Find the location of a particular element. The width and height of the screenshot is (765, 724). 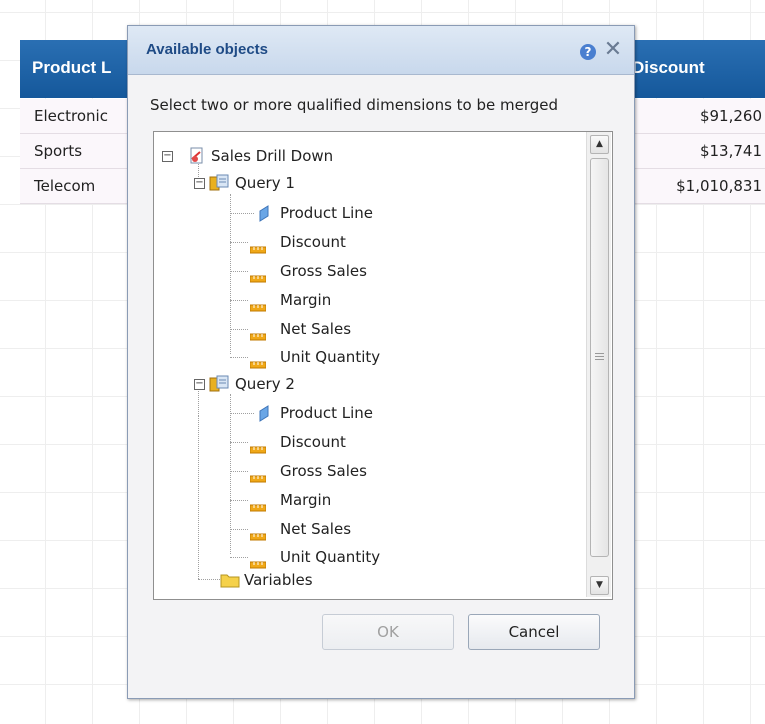

tree-label: Query 2 is located at coordinates (265, 384).